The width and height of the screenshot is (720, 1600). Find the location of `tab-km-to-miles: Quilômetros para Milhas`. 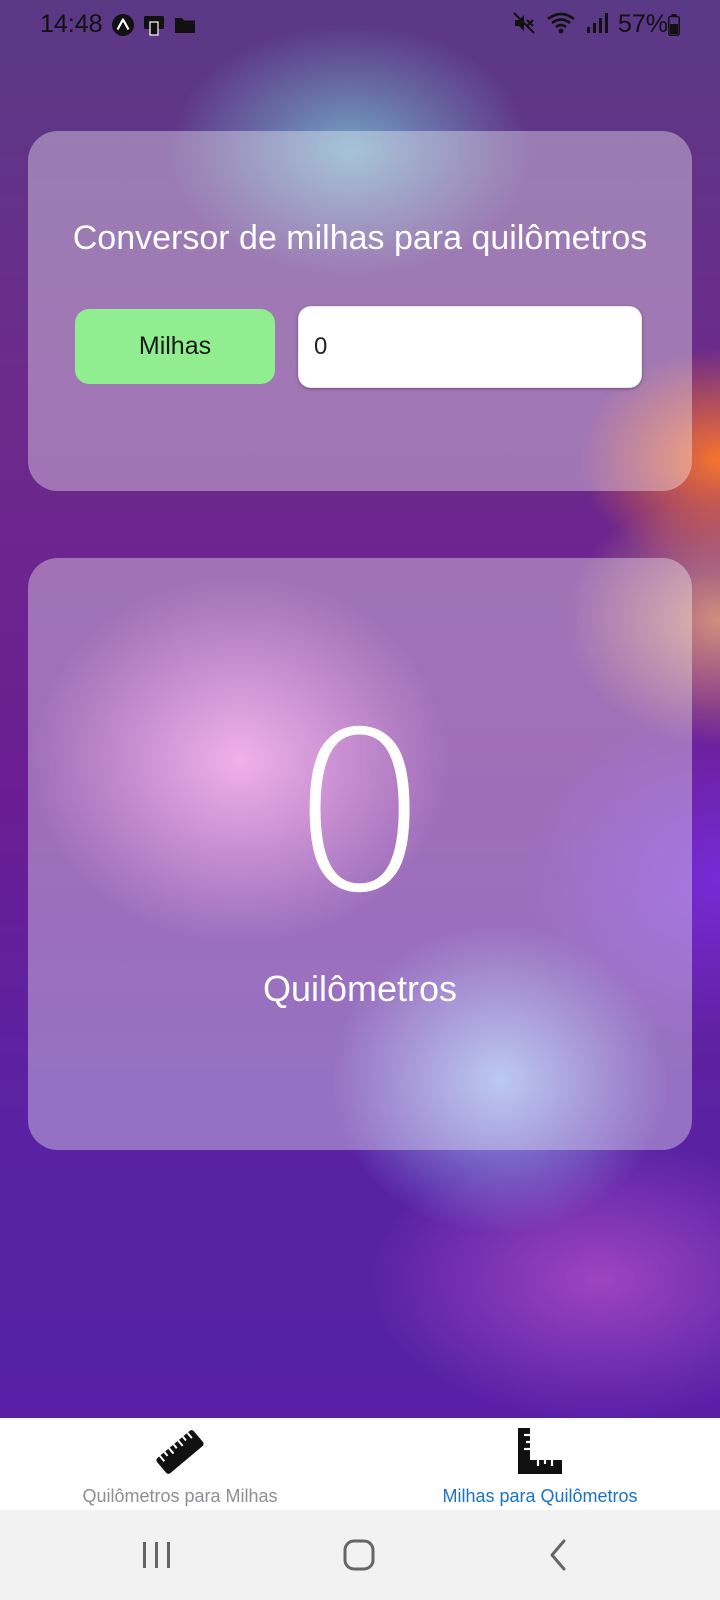

tab-km-to-miles: Quilômetros para Milhas is located at coordinates (180, 1464).